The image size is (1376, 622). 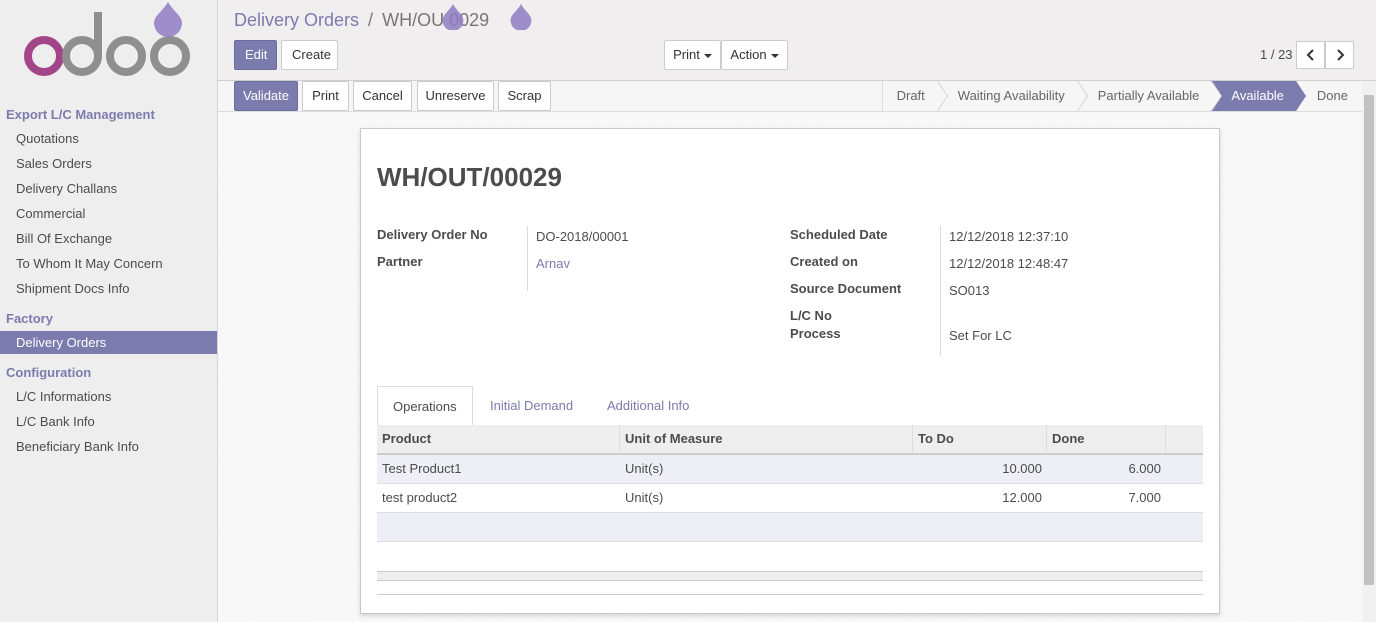 What do you see at coordinates (790, 498) in the screenshot?
I see `table-row: test product2 Unit(s) 12.000 7.000` at bounding box center [790, 498].